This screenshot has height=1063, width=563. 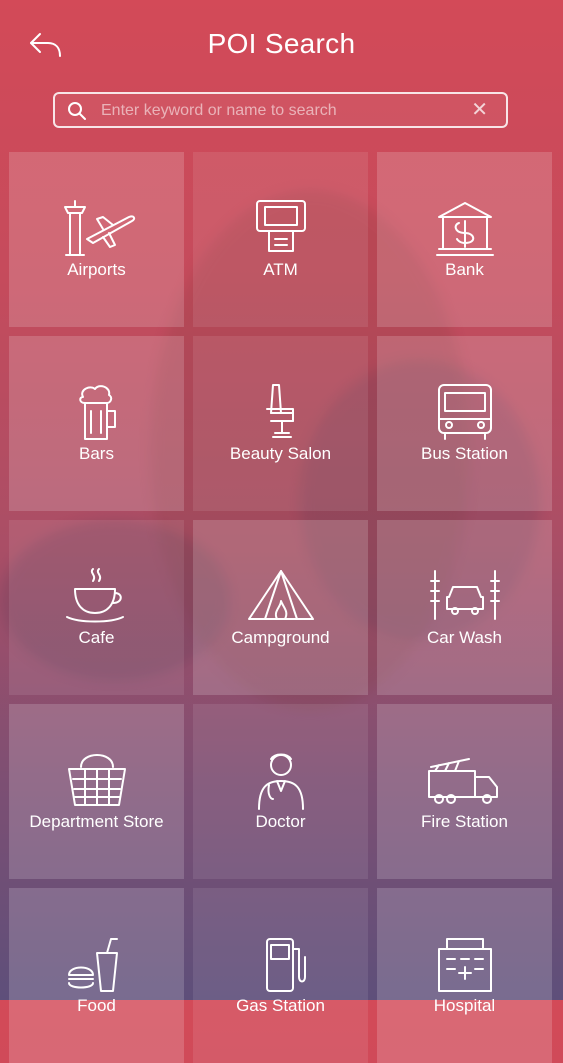 What do you see at coordinates (96, 821) in the screenshot?
I see `category-label: Department Store` at bounding box center [96, 821].